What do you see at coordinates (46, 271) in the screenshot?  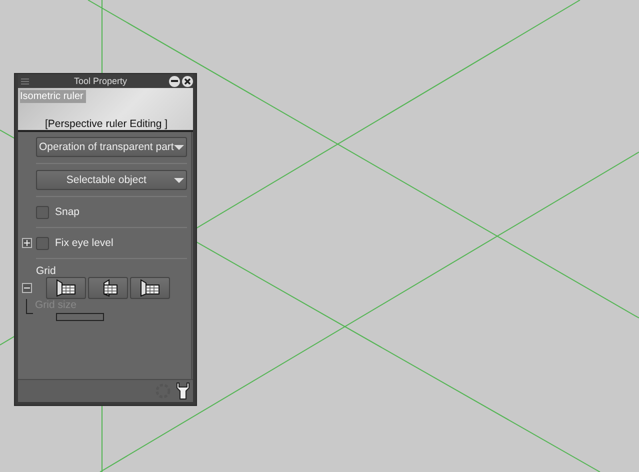 I see `section-label: Grid` at bounding box center [46, 271].